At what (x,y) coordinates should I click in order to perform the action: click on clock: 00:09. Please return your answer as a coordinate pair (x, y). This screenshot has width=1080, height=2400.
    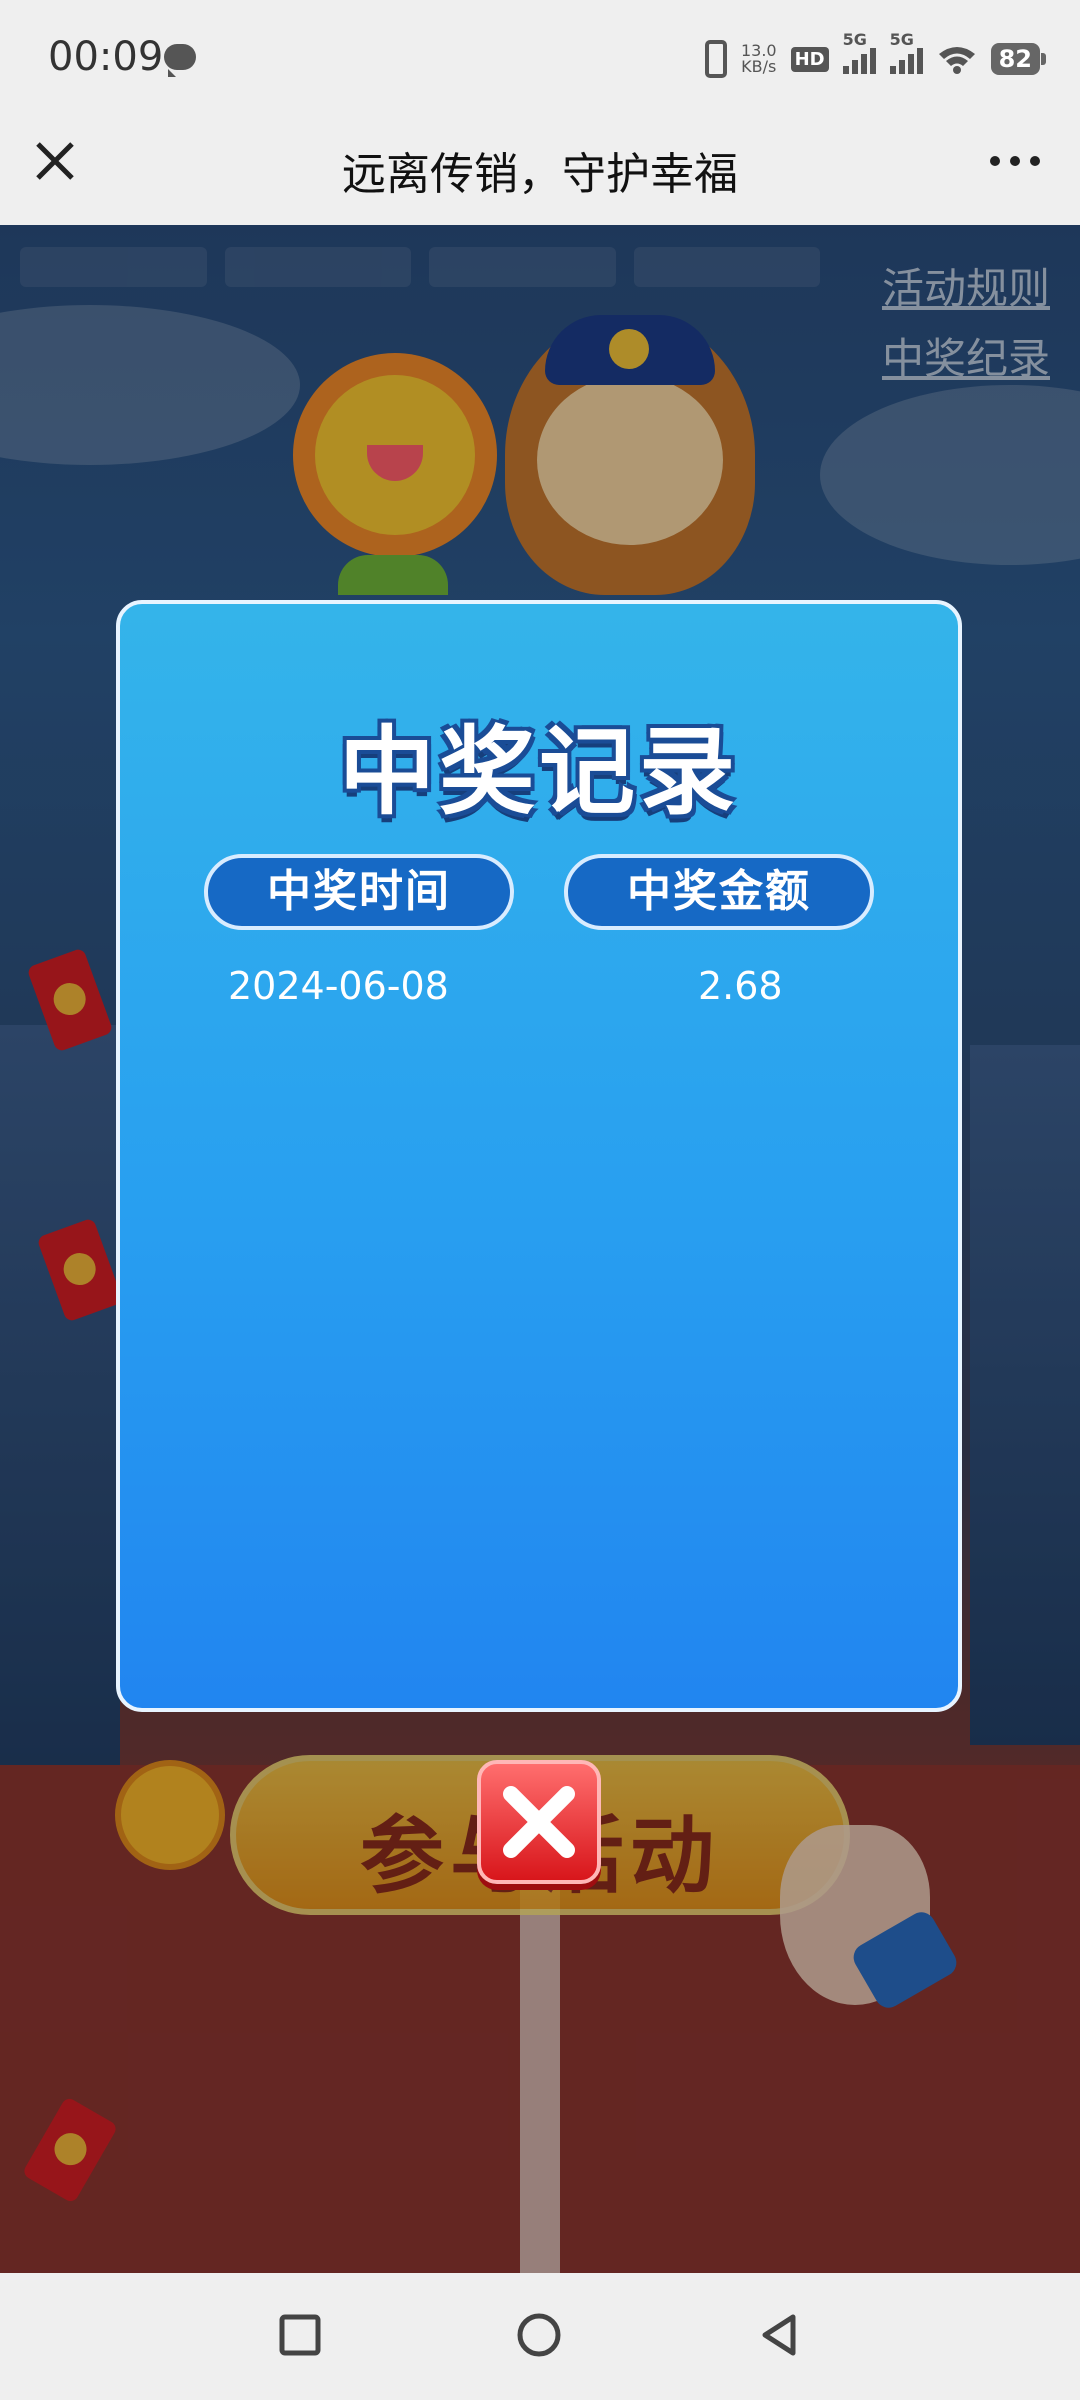
    Looking at the image, I should click on (106, 57).